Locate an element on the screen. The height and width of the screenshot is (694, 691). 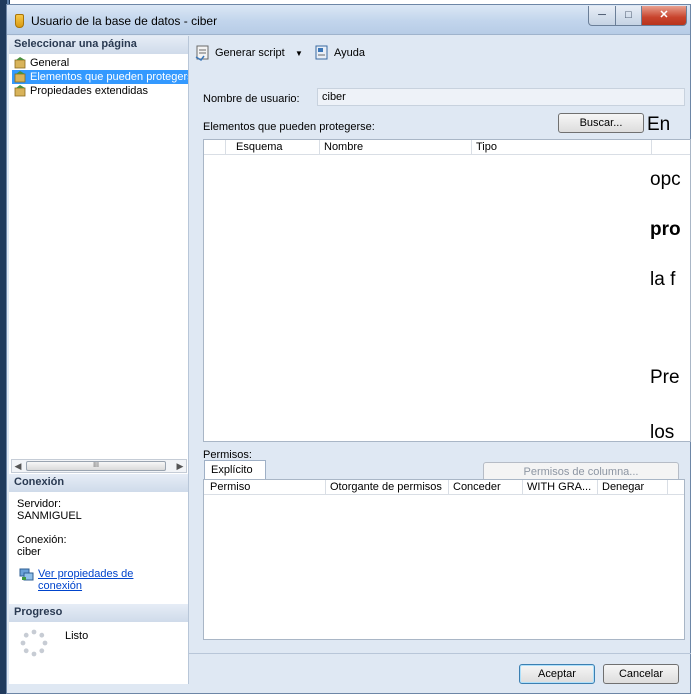
securables-grid-header: Esquema Nombre Tipo is located at coordinates (447, 147).